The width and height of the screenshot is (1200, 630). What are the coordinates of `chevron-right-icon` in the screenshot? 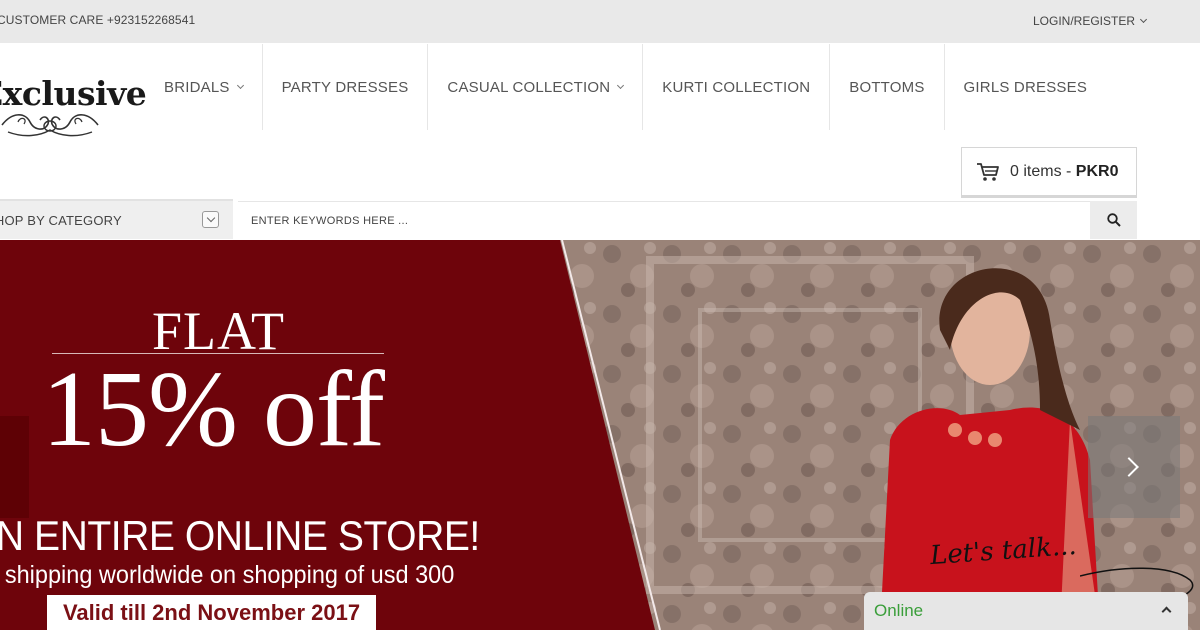 It's located at (1129, 467).